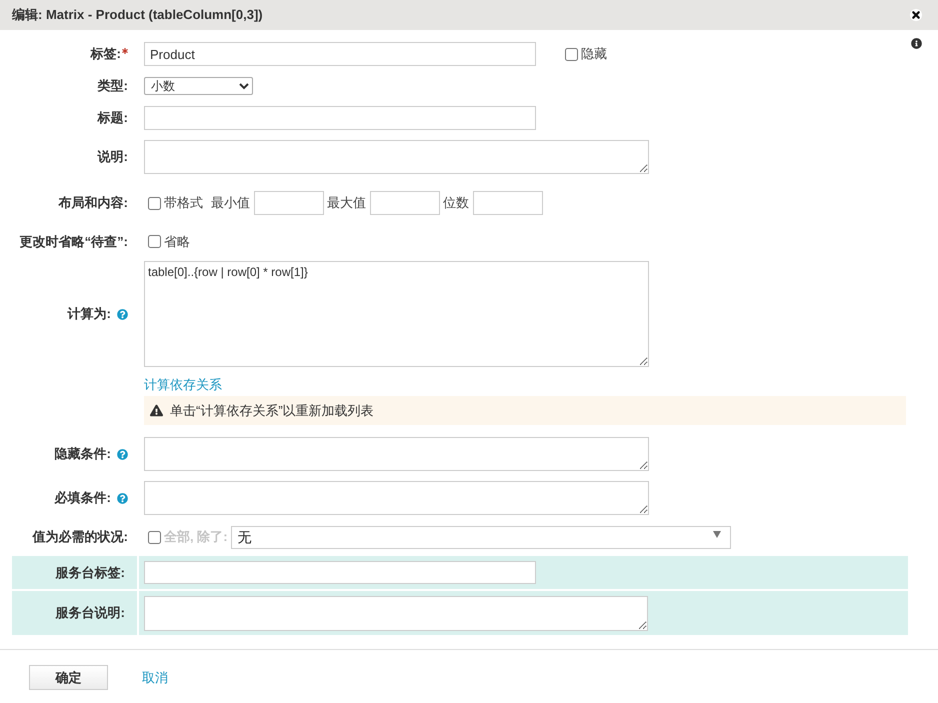 This screenshot has width=938, height=703. What do you see at coordinates (230, 203) in the screenshot?
I see `input-label: 最小值` at bounding box center [230, 203].